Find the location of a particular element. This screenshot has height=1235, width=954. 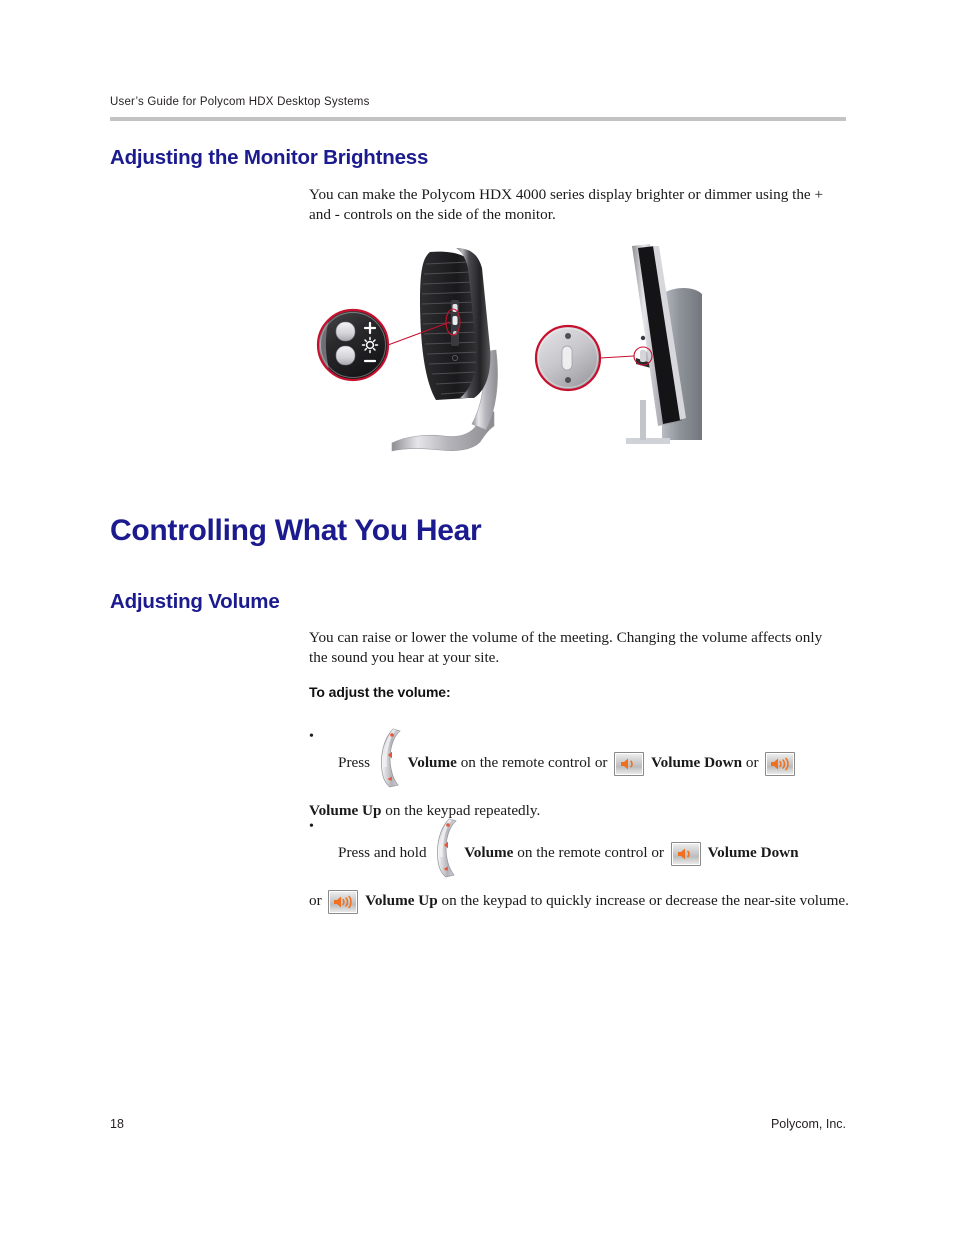

left-monitor-graphic is located at coordinates (407, 350).